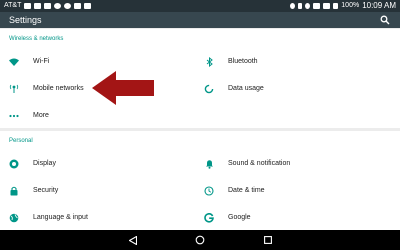 This screenshot has width=400, height=250. What do you see at coordinates (350, 5) in the screenshot?
I see `battery-percent: 100%` at bounding box center [350, 5].